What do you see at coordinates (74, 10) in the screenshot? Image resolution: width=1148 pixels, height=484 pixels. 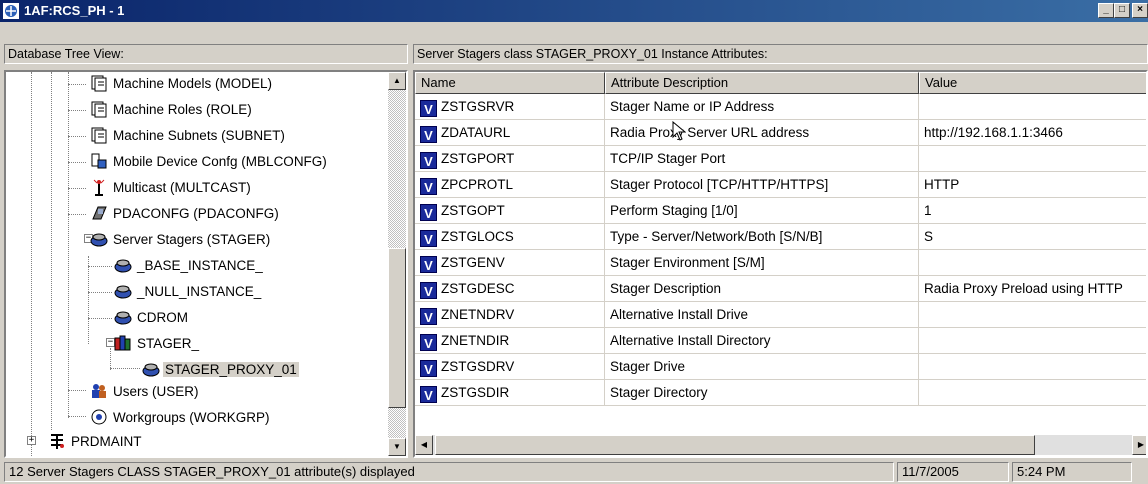 I see `window-title: 1AF:RCS_PH - 1` at bounding box center [74, 10].